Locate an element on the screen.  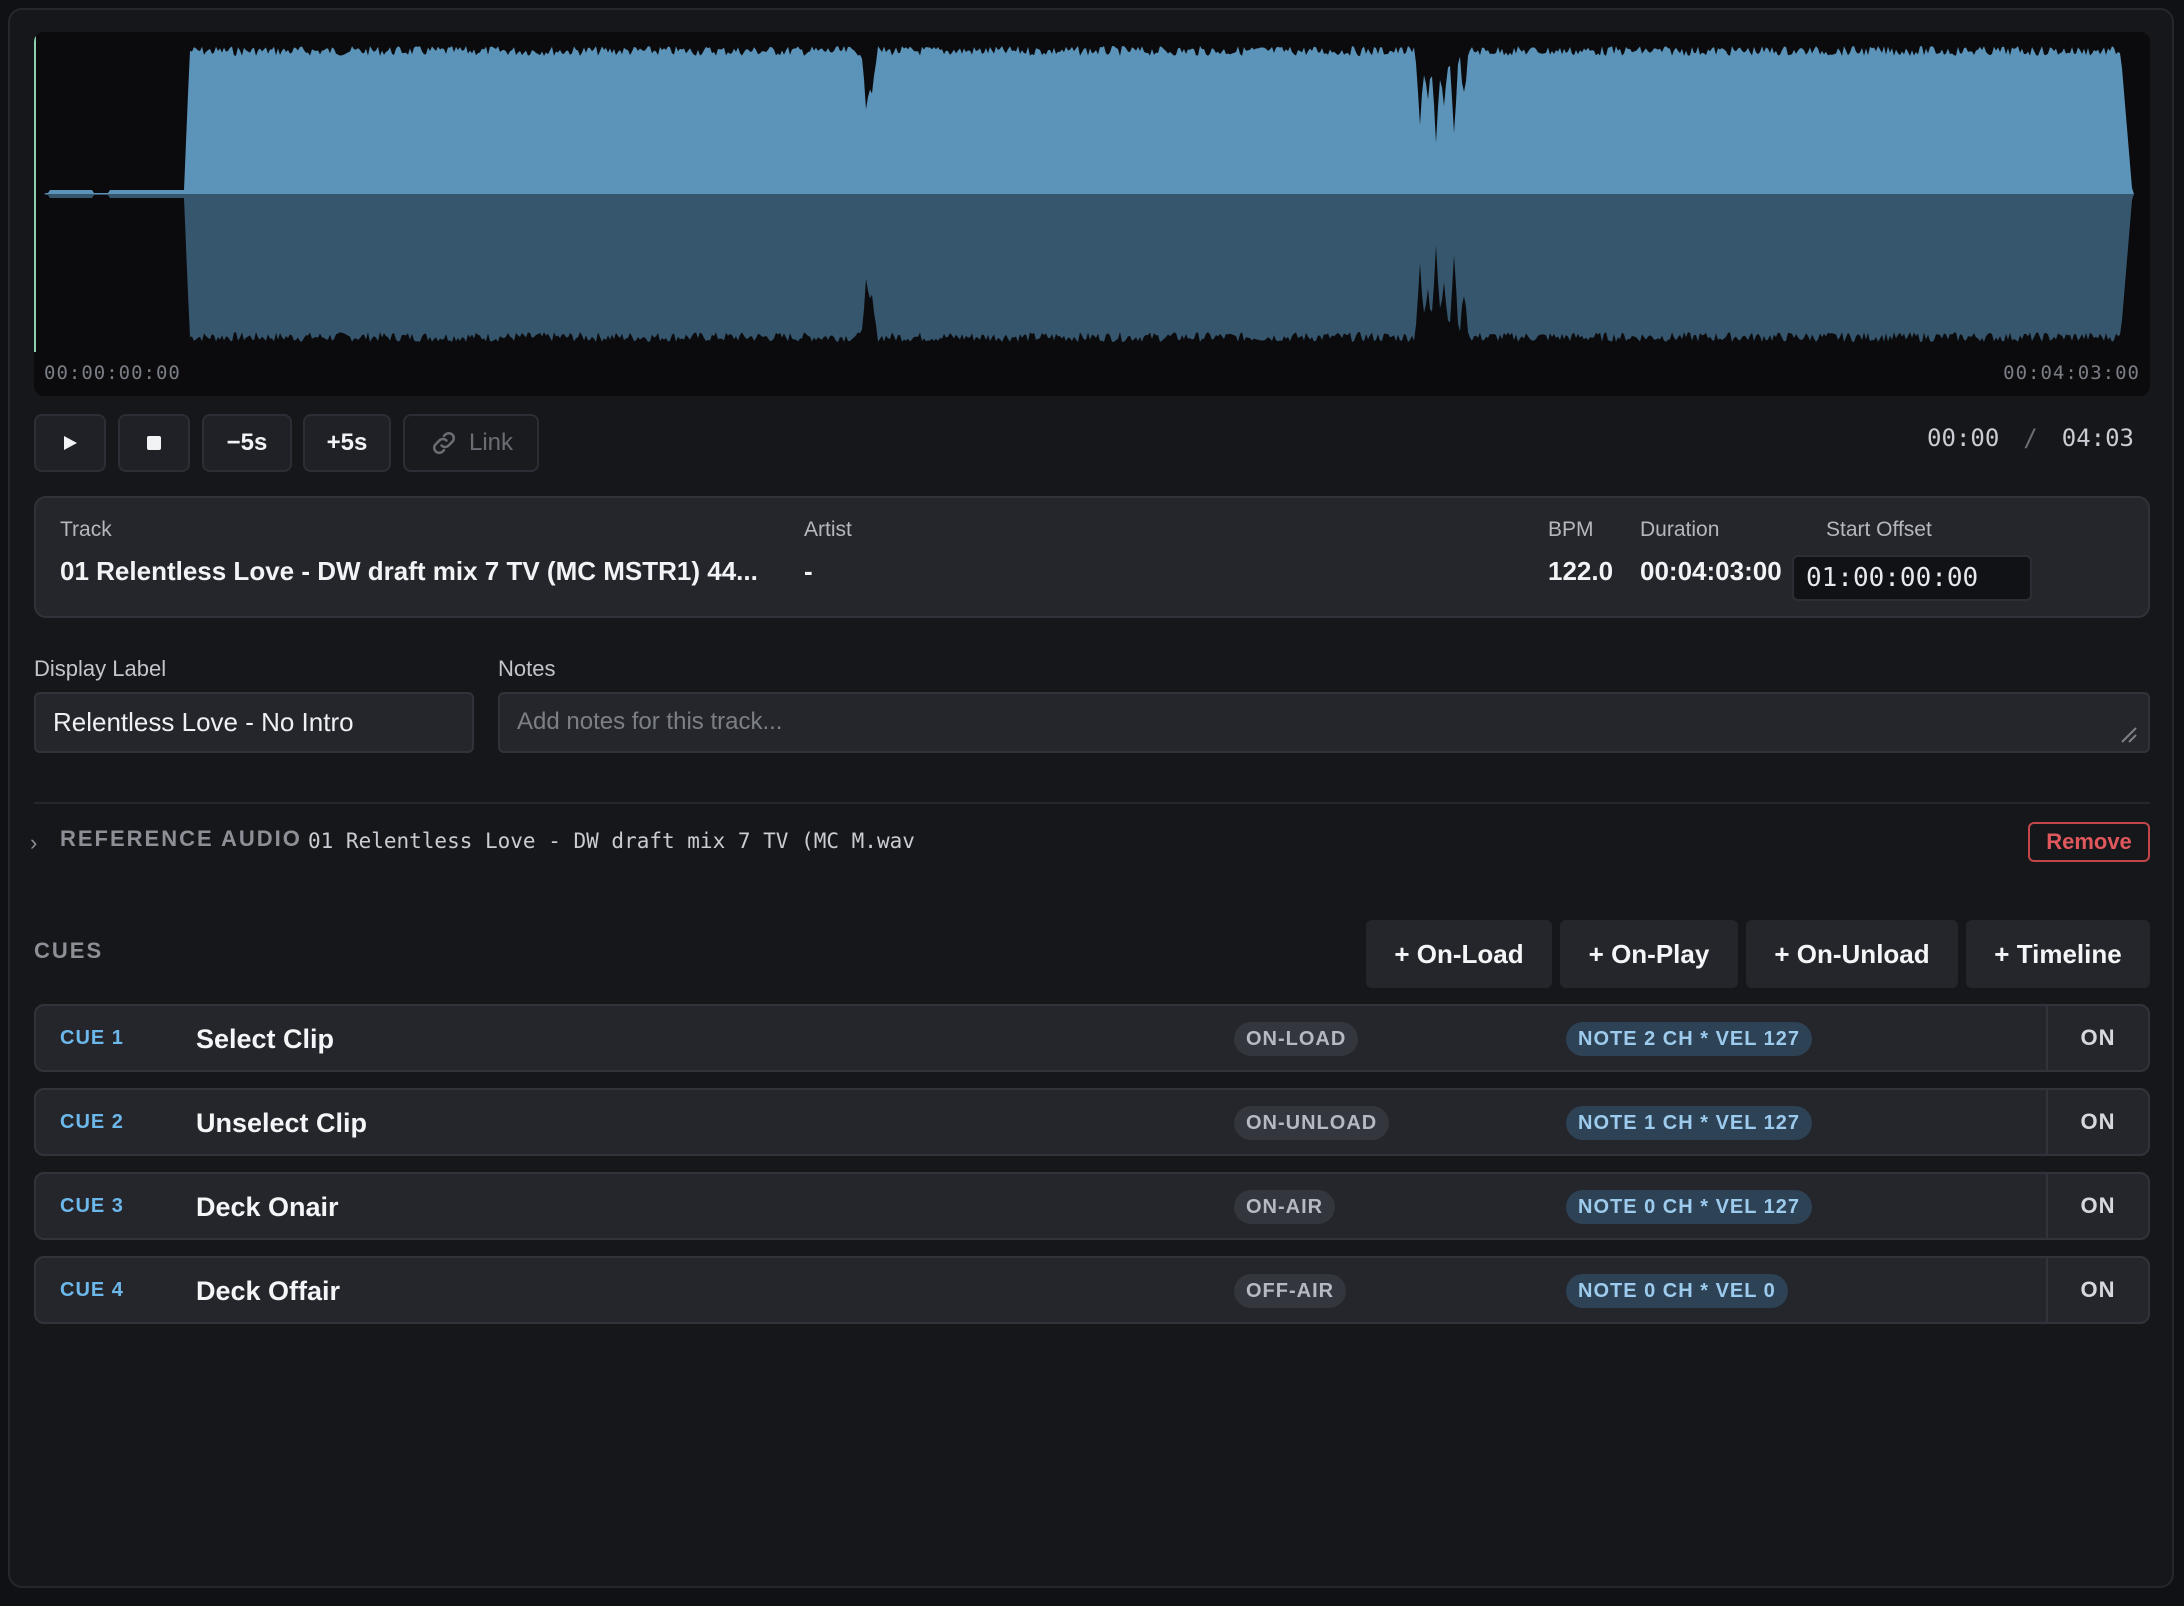
track-label: Track is located at coordinates (86, 529).